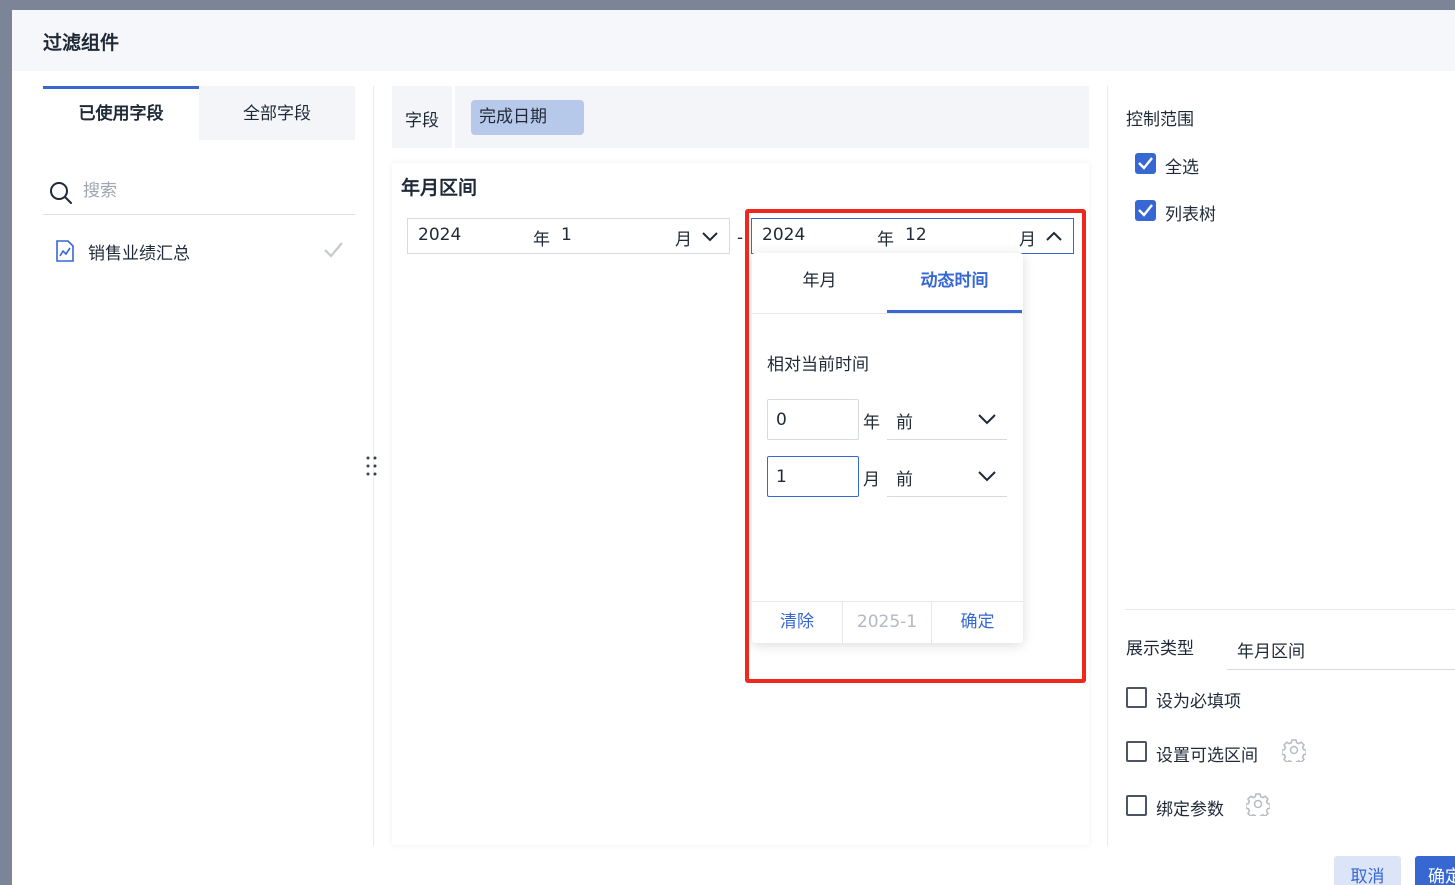 The image size is (1455, 885). I want to click on month-direction-value: 前, so click(904, 480).